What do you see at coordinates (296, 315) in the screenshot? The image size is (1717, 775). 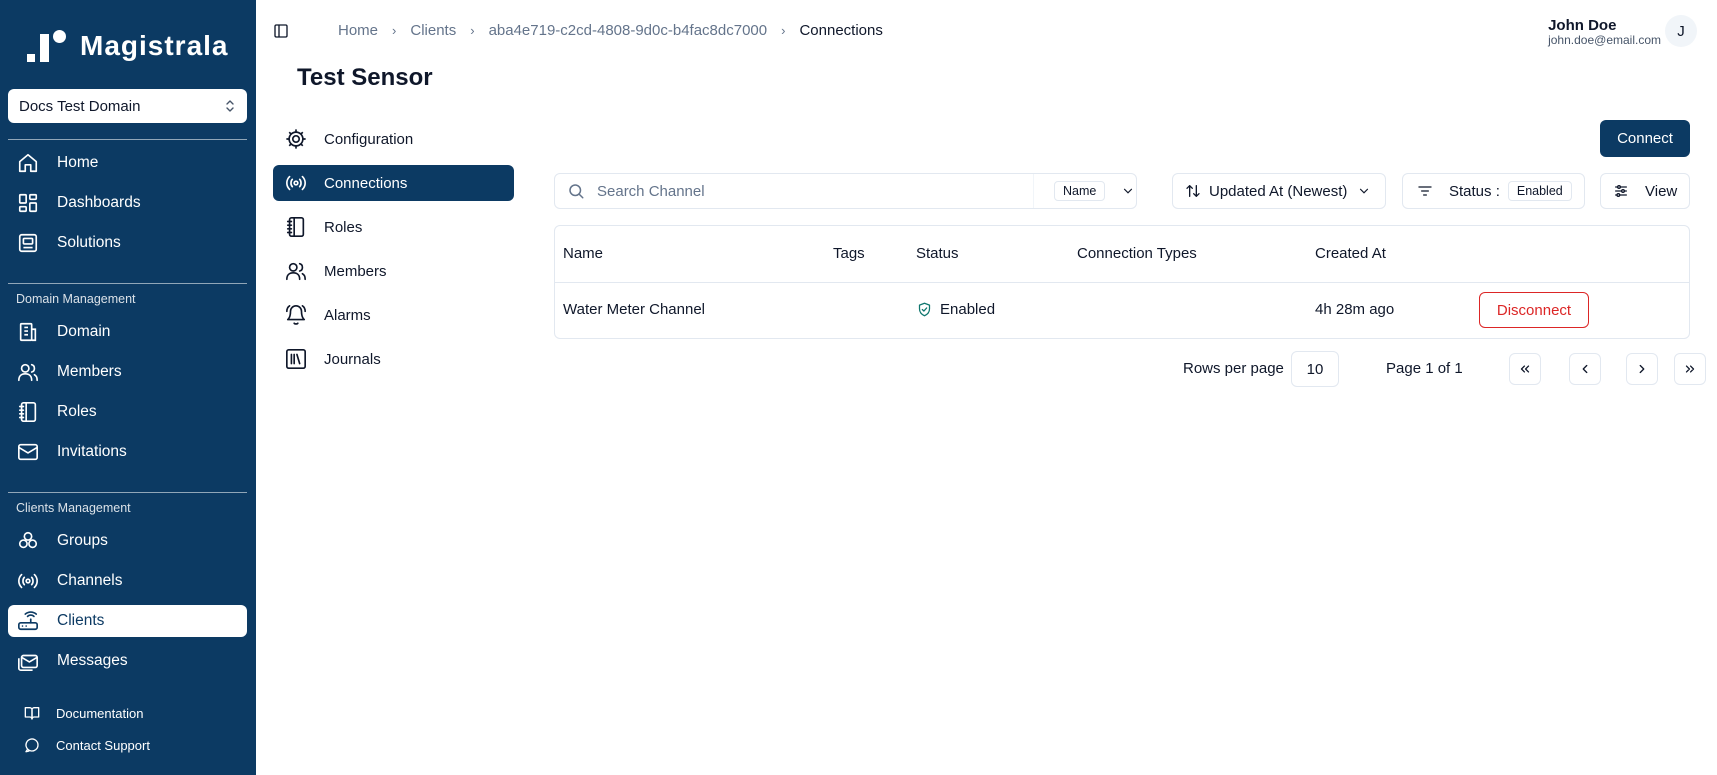 I see `bell-ring-icon` at bounding box center [296, 315].